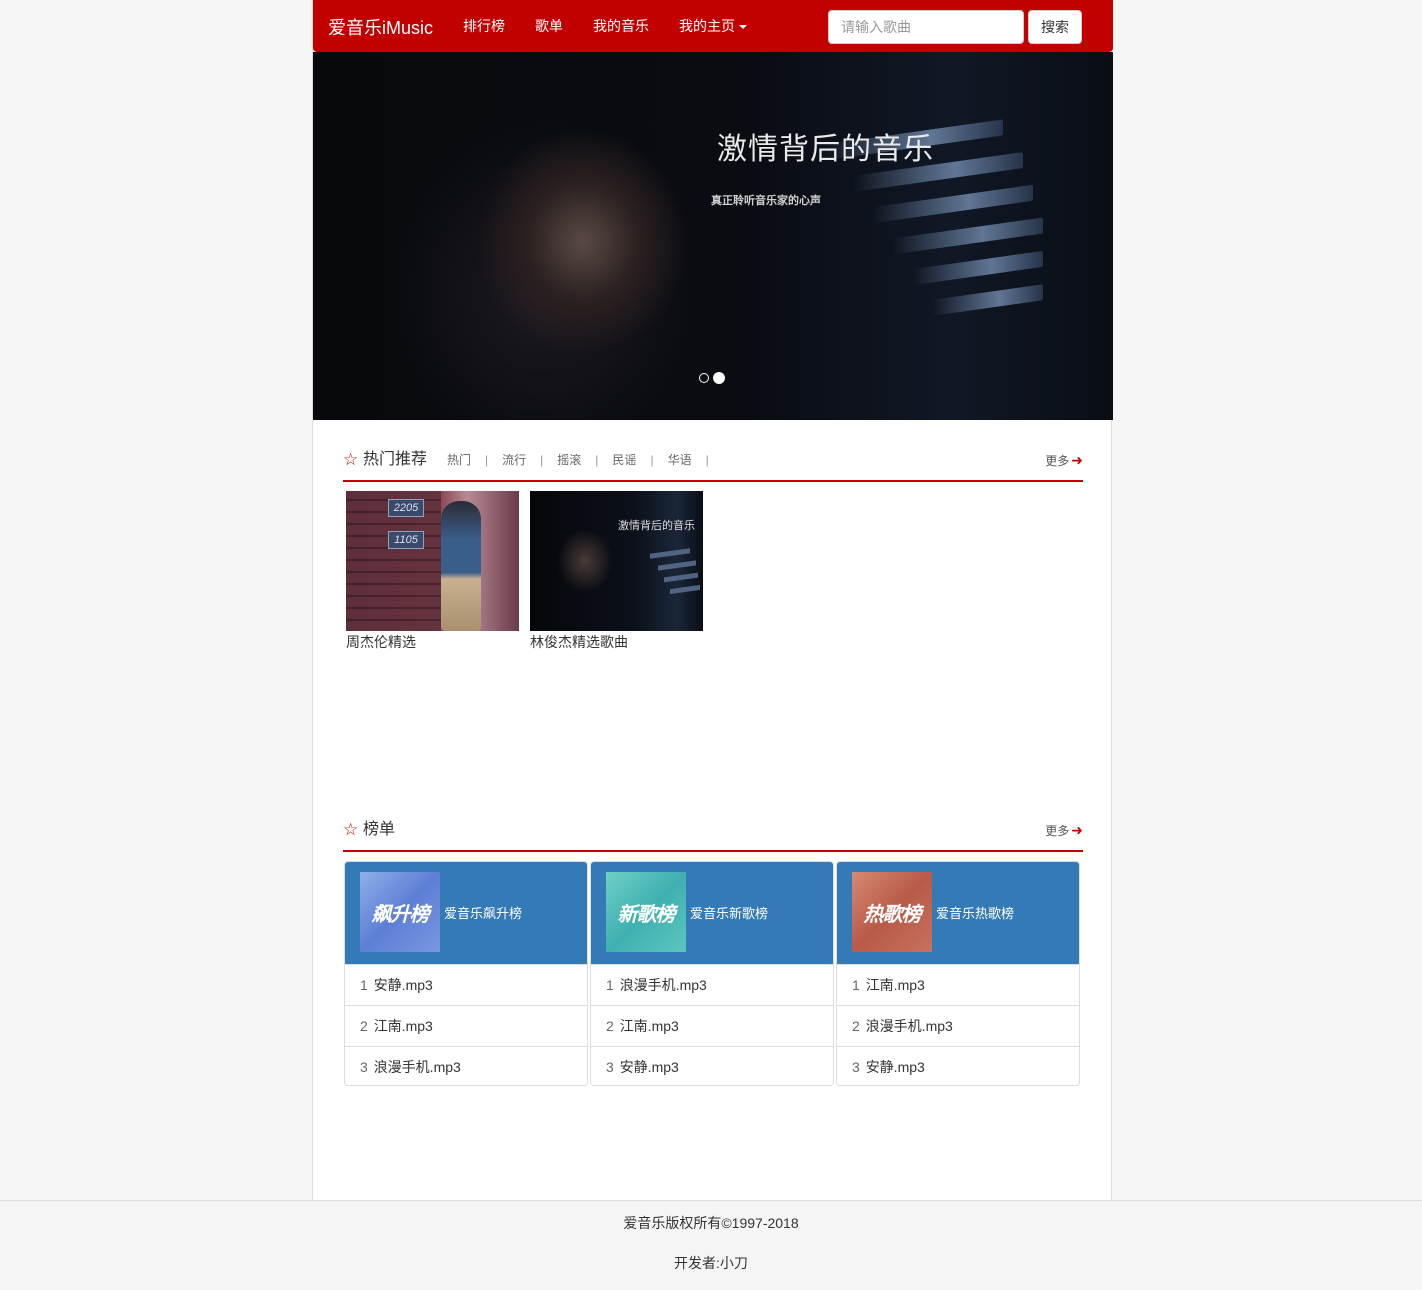 This screenshot has height=1290, width=1422. Describe the element at coordinates (711, 1245) in the screenshot. I see `footer: 爱音乐版权所有©1997-2018 开发者:小刀` at that location.